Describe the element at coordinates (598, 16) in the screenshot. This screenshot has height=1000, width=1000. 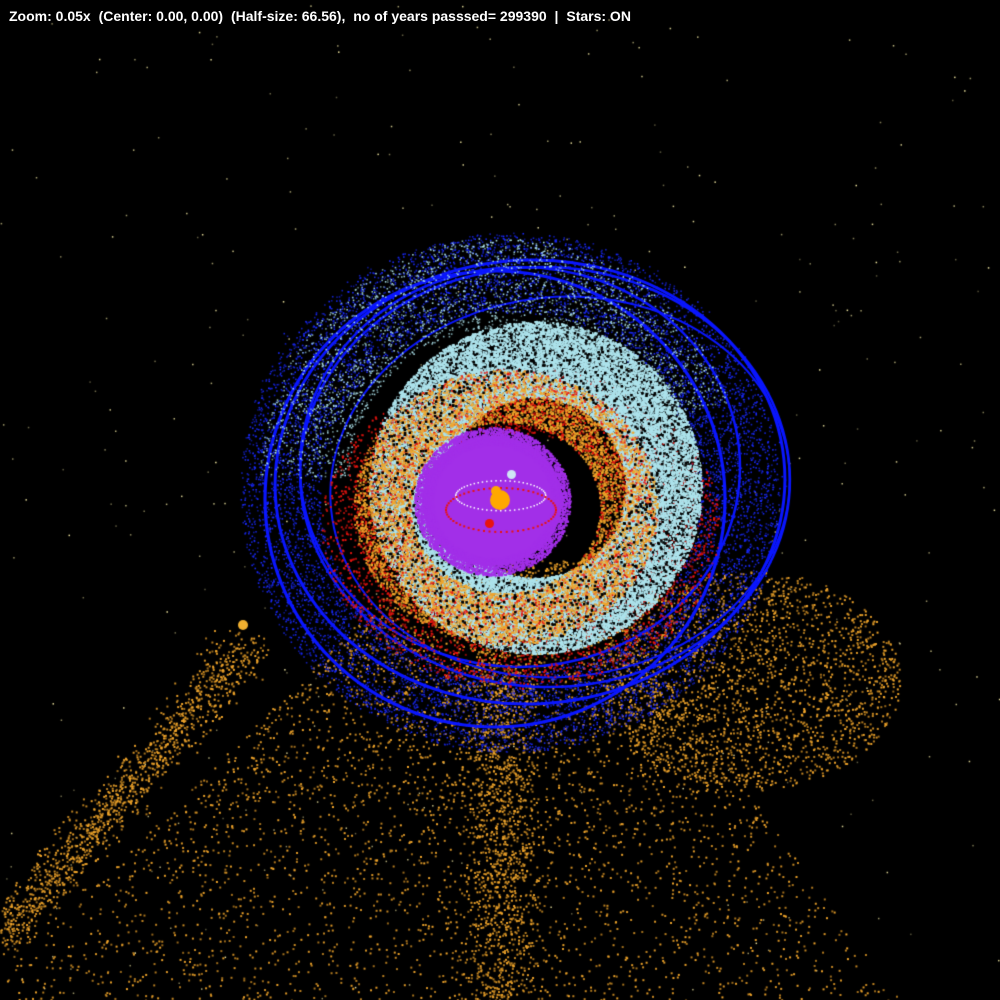
I see `stars-toggle-readout: Stars: ON` at that location.